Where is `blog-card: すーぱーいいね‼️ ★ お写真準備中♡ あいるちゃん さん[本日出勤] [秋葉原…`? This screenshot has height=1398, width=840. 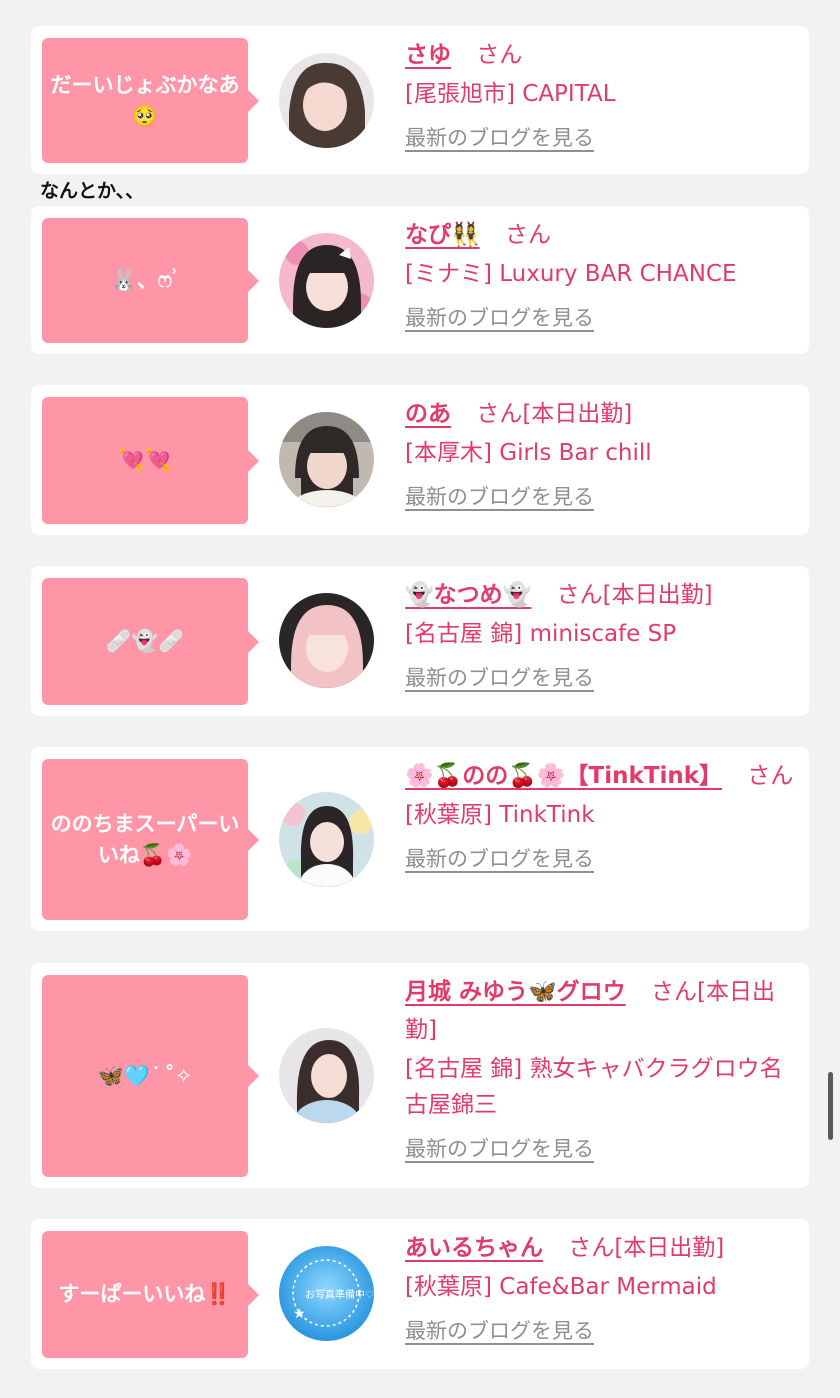
blog-card: すーぱーいいね‼️ ★ お写真準備中♡ あいるちゃん さん[本日出勤] [秋葉原… is located at coordinates (420, 1294).